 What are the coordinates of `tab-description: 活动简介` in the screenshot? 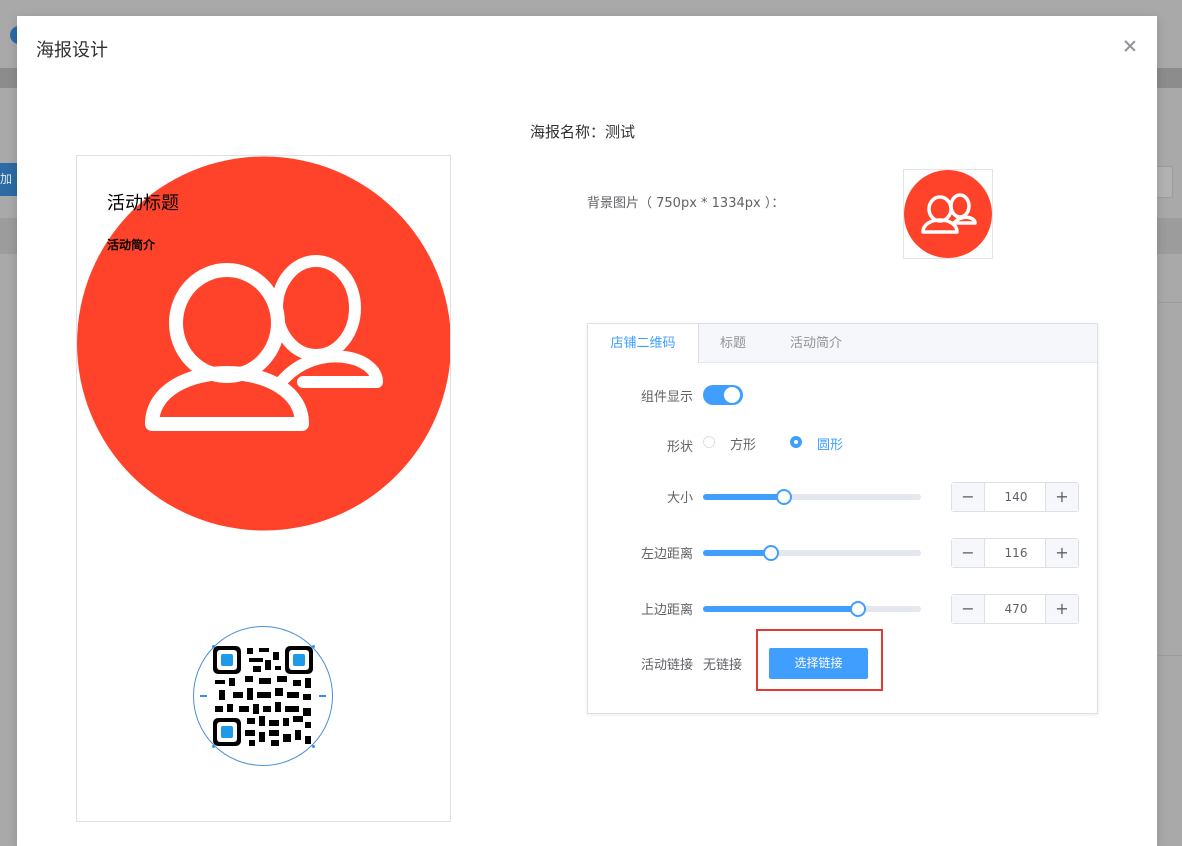 It's located at (816, 343).